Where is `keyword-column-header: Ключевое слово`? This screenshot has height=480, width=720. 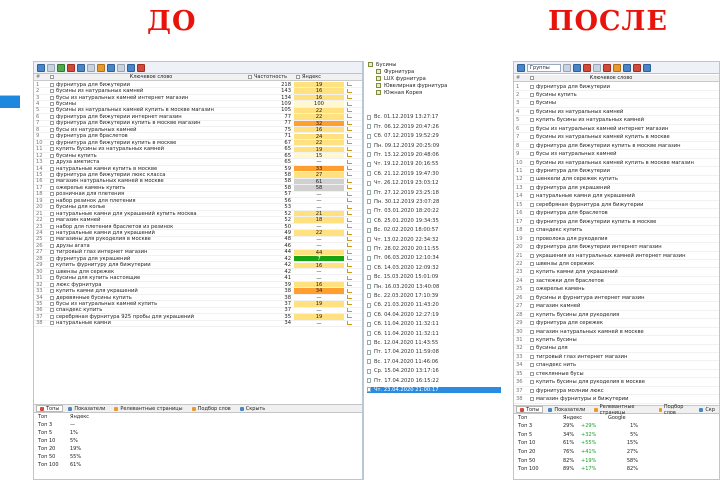 keyword-column-header: Ключевое слово is located at coordinates (611, 78).